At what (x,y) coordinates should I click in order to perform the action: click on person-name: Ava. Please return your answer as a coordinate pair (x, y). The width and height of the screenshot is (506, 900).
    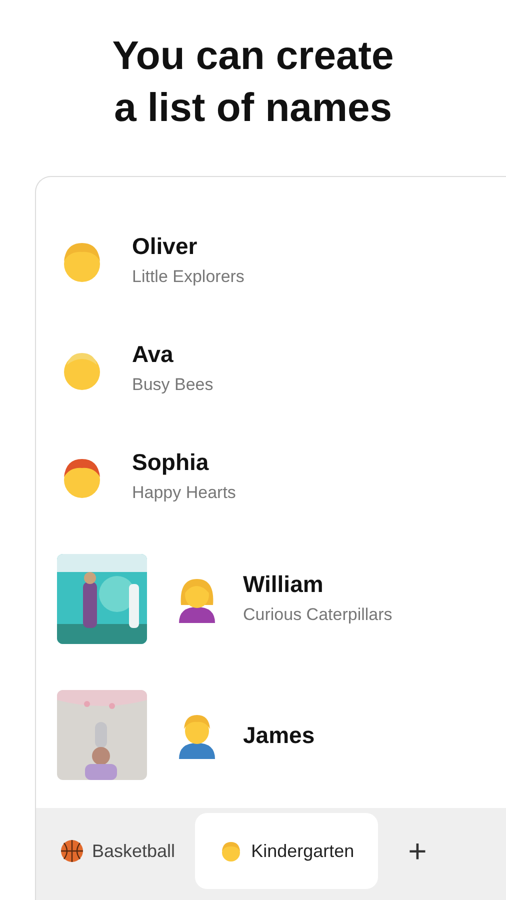
    Looking at the image, I should click on (153, 354).